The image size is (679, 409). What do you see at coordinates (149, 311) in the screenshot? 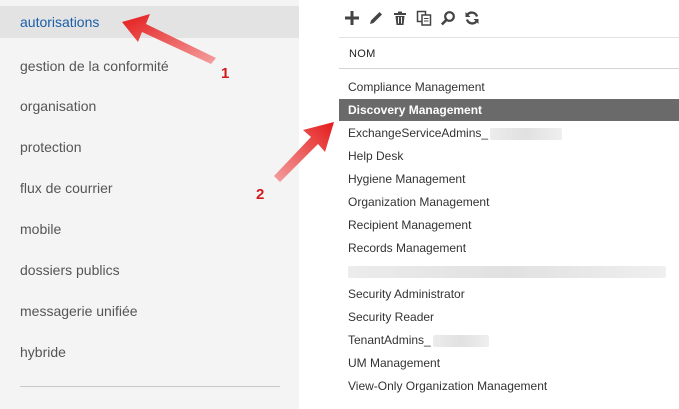
I see `sidebar-item-messagerie-unifiee: messagerie unifiée` at bounding box center [149, 311].